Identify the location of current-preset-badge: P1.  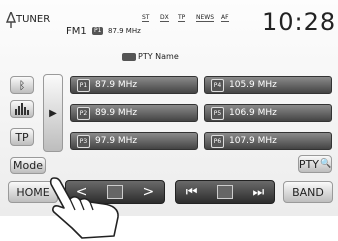
(98, 31).